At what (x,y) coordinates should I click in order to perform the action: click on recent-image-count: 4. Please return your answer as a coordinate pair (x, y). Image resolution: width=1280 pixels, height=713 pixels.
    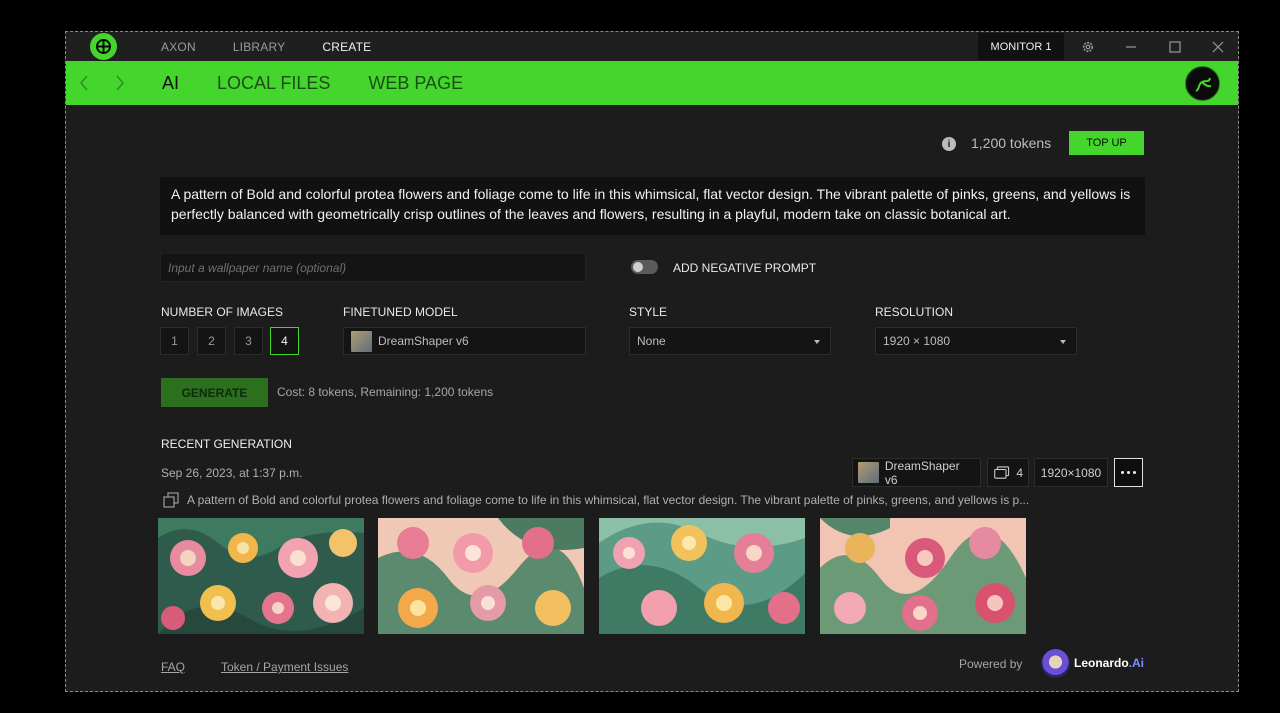
    Looking at the image, I should click on (1019, 472).